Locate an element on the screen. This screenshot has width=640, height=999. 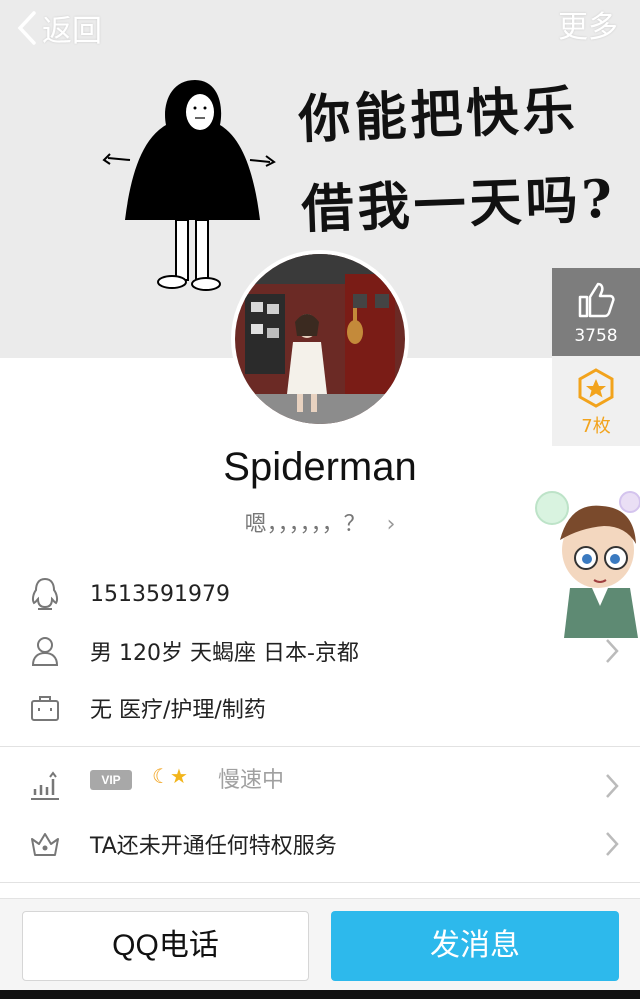
qq-number: 1513591979 is located at coordinates (160, 594).